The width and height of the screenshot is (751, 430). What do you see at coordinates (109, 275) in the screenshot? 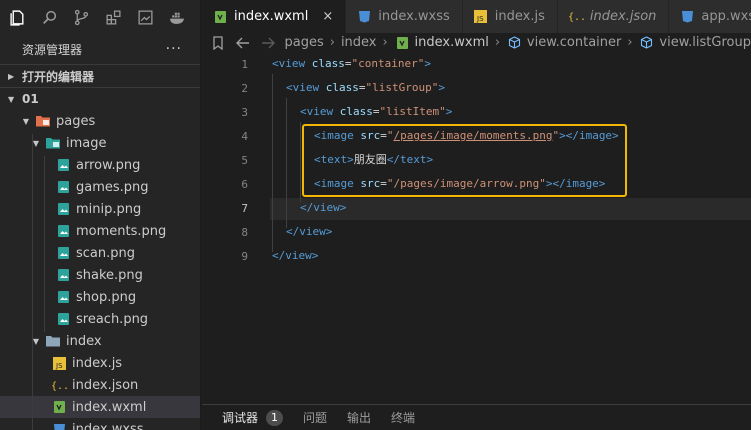
I see `tree-label: shake.png` at bounding box center [109, 275].